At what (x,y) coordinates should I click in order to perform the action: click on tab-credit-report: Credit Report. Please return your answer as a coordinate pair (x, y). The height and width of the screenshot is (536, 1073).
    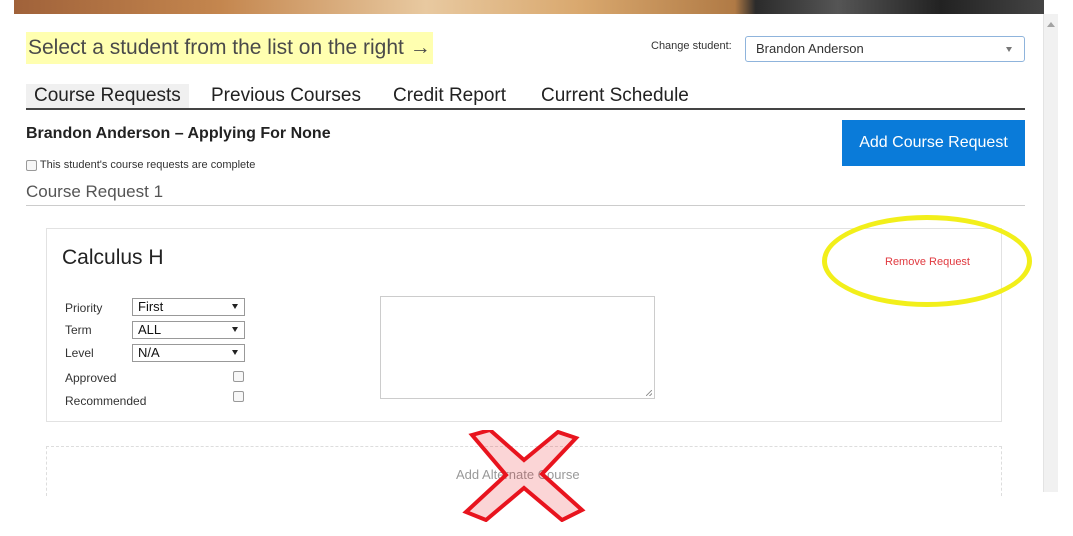
    Looking at the image, I should click on (449, 96).